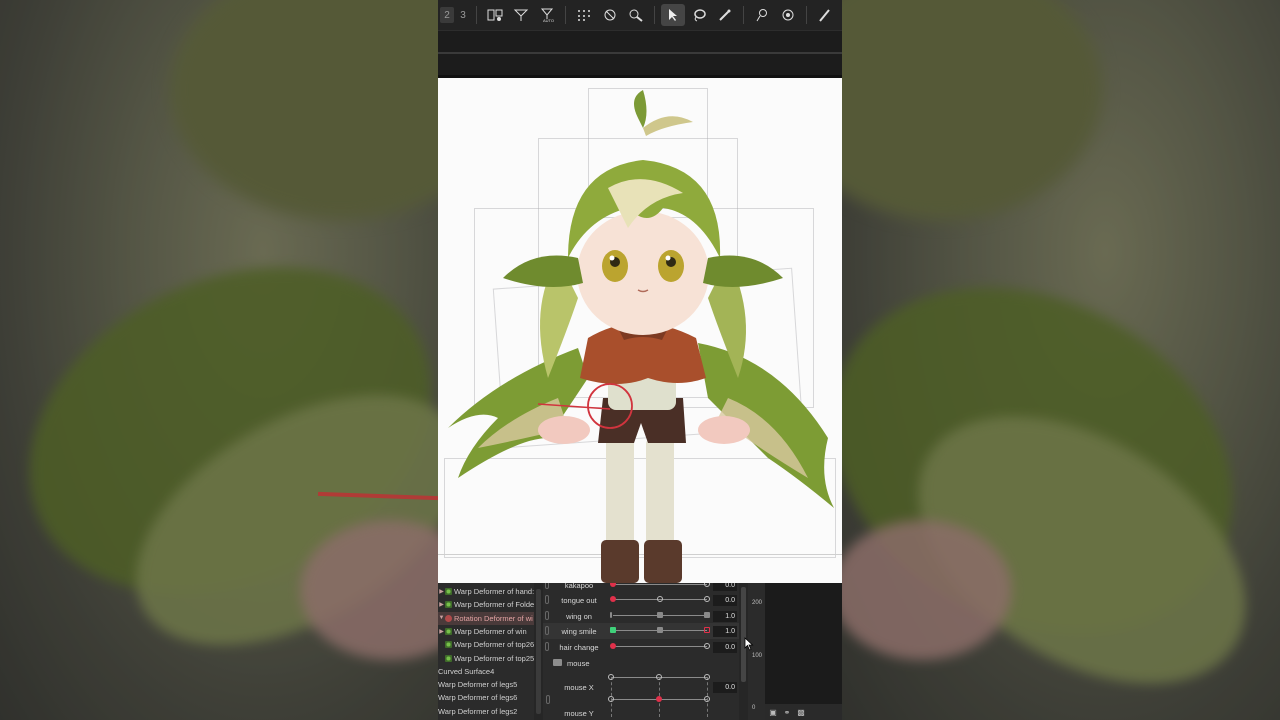  Describe the element at coordinates (673, 15) in the screenshot. I see `arrow-select-icon` at that location.